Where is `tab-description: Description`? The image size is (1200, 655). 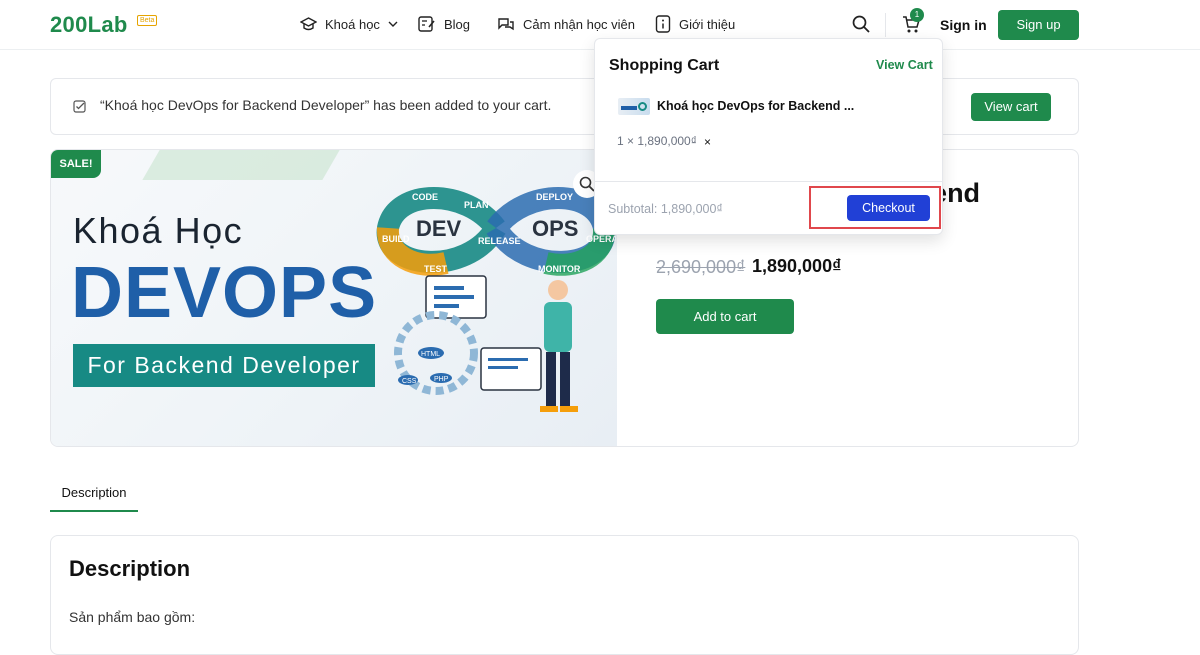 tab-description: Description is located at coordinates (94, 493).